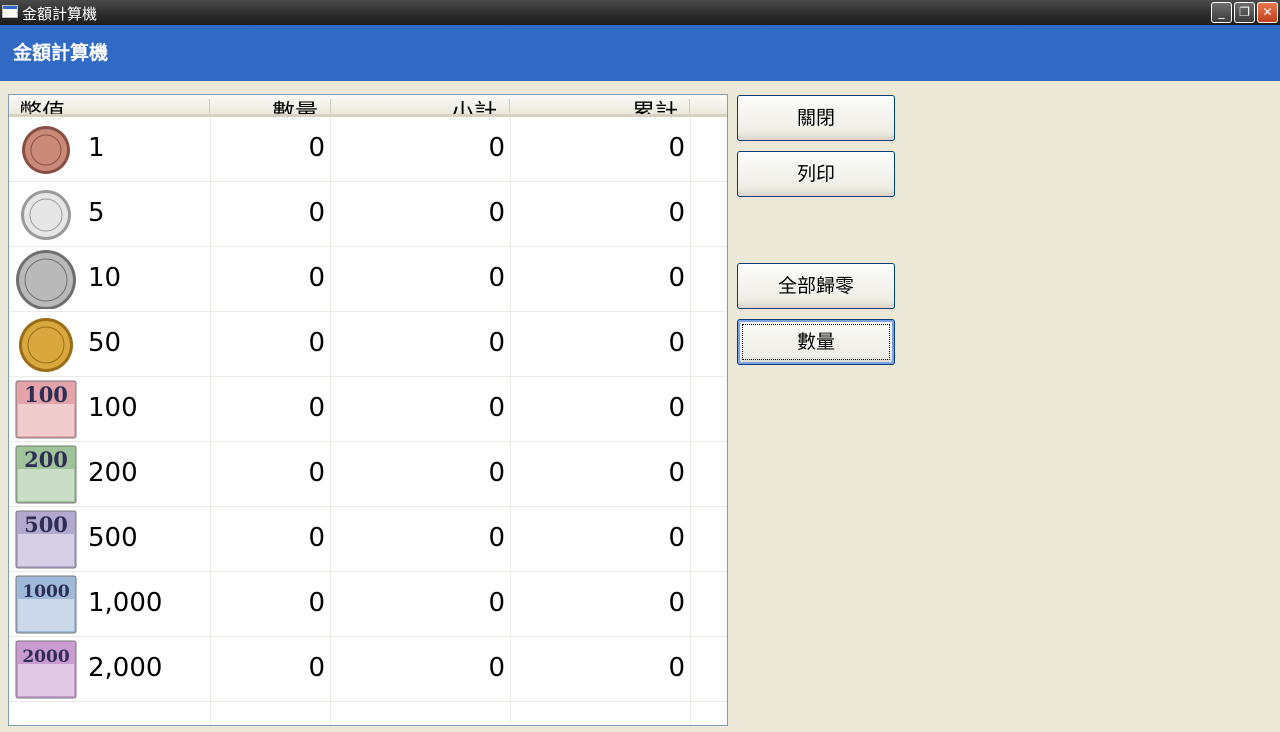 The height and width of the screenshot is (732, 1280). Describe the element at coordinates (295, 104) in the screenshot. I see `column-header-quantity: 數量` at that location.